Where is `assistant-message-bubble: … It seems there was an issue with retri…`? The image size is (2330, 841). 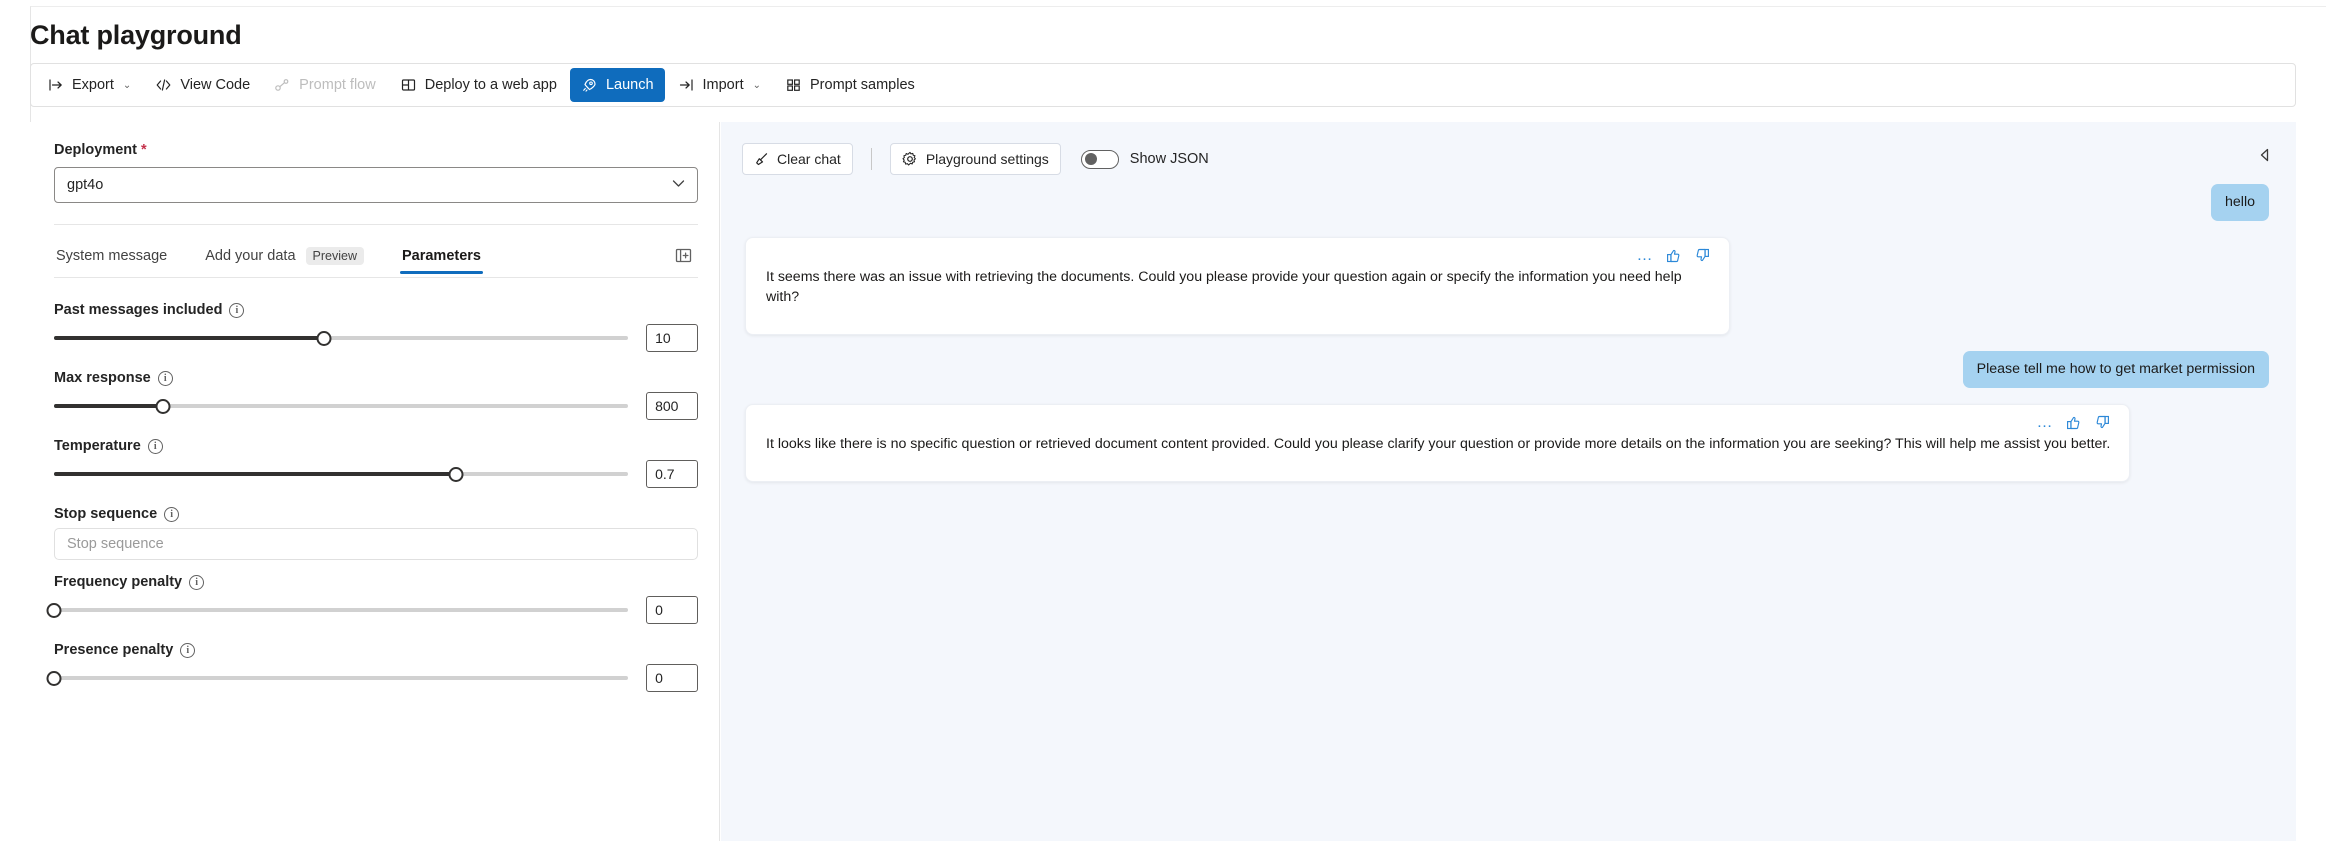
assistant-message-bubble: … It seems there was an issue with retri… is located at coordinates (1237, 286).